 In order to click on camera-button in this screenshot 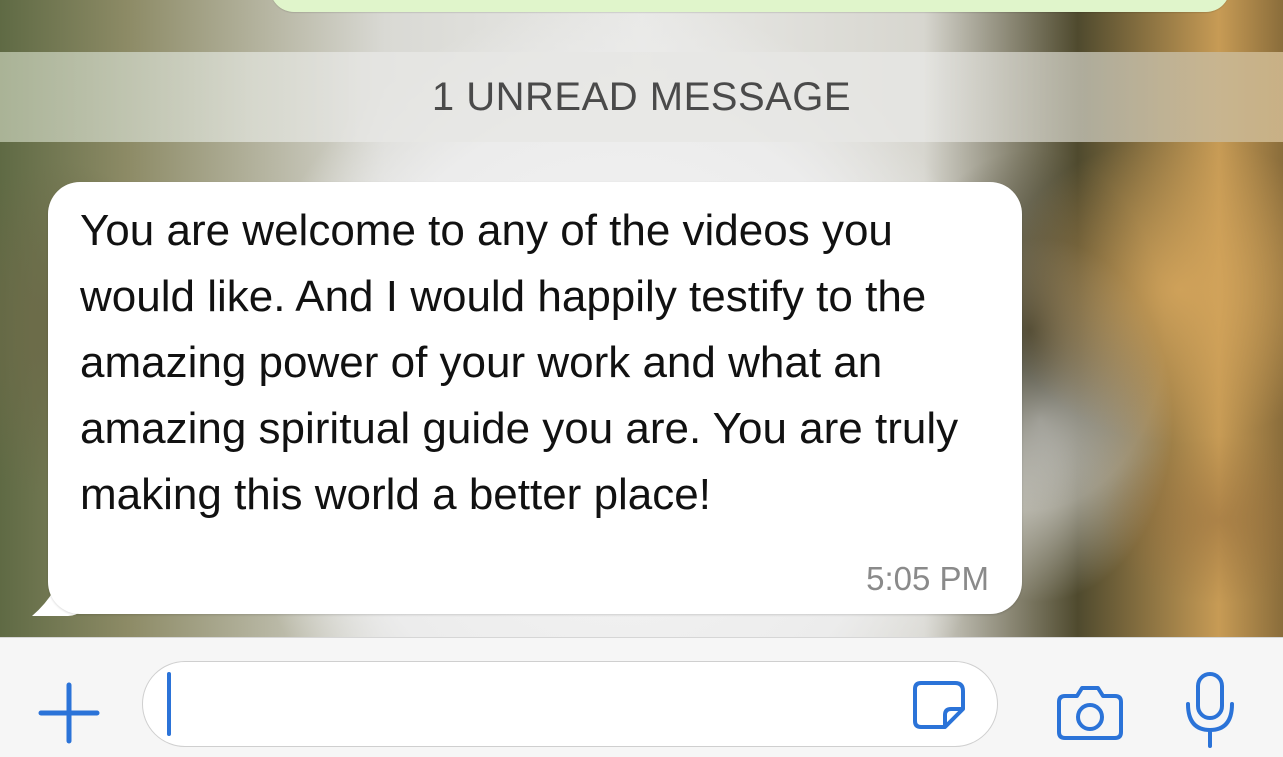, I will do `click(1090, 713)`.